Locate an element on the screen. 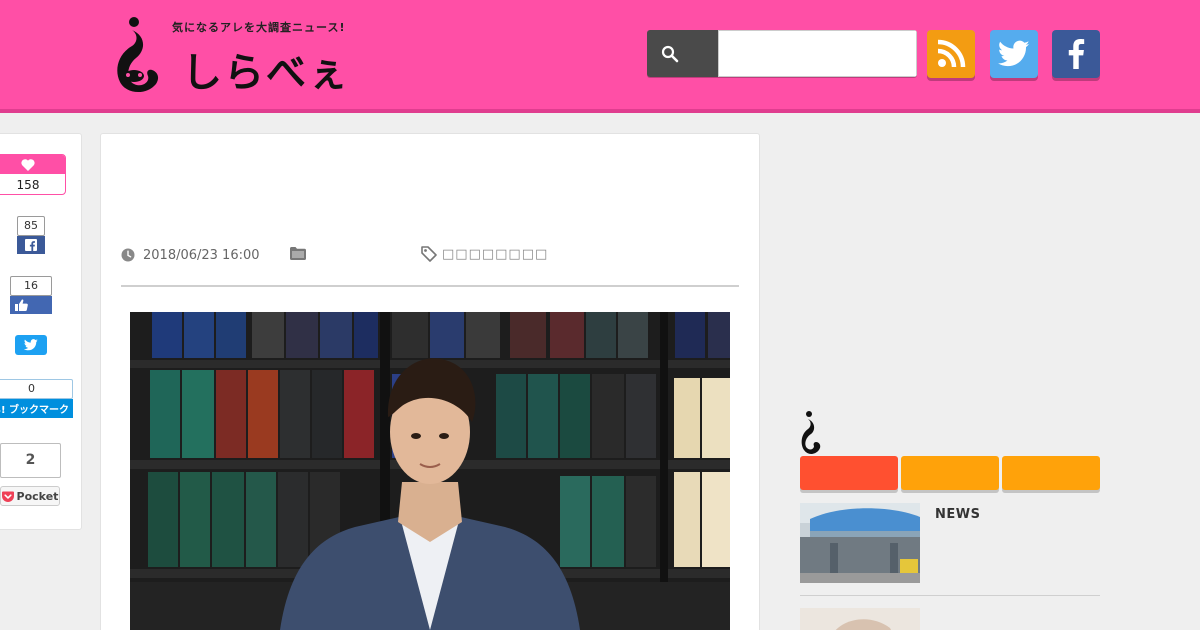 Image resolution: width=1200 pixels, height=630 pixels. news-category: NEWS is located at coordinates (958, 514).